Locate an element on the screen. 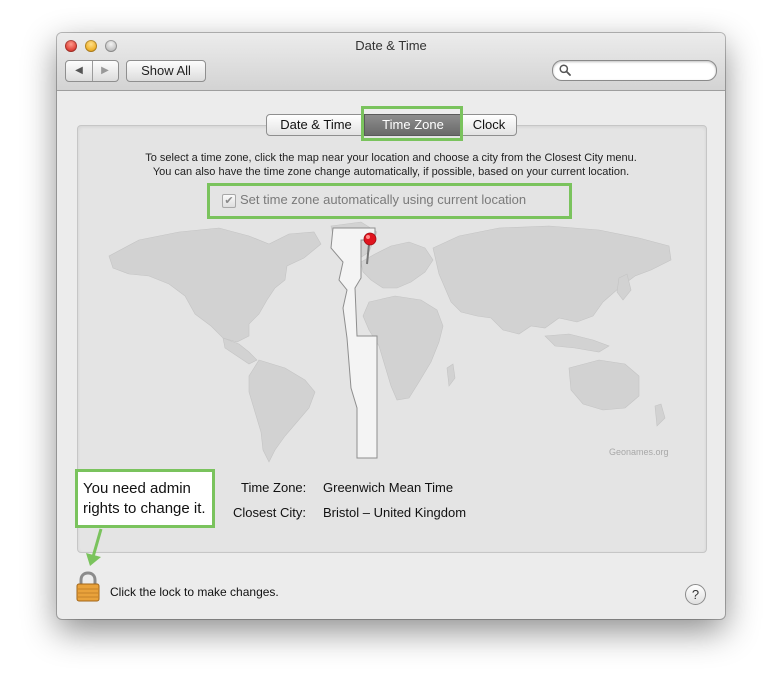 This screenshot has height=699, width=782. show-all-button: Show All is located at coordinates (166, 71).